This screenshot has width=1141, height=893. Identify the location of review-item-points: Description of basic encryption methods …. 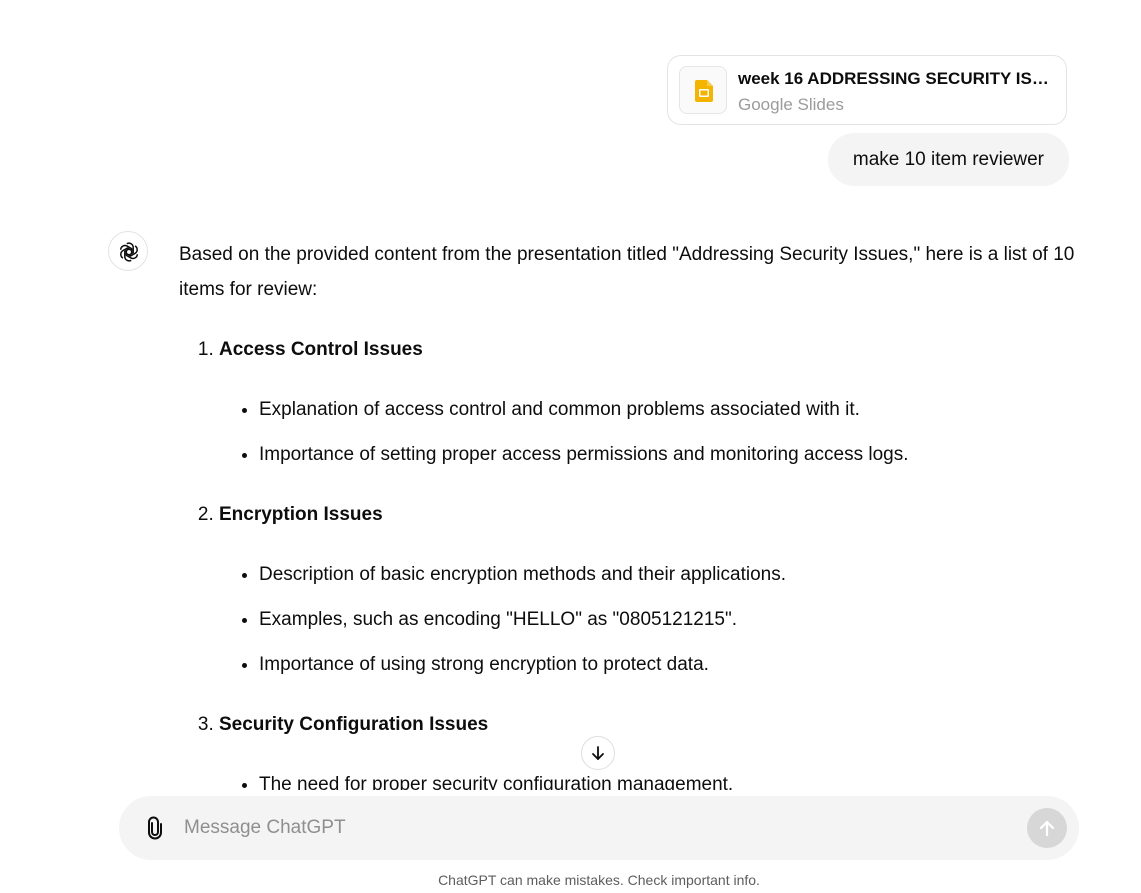
(649, 619).